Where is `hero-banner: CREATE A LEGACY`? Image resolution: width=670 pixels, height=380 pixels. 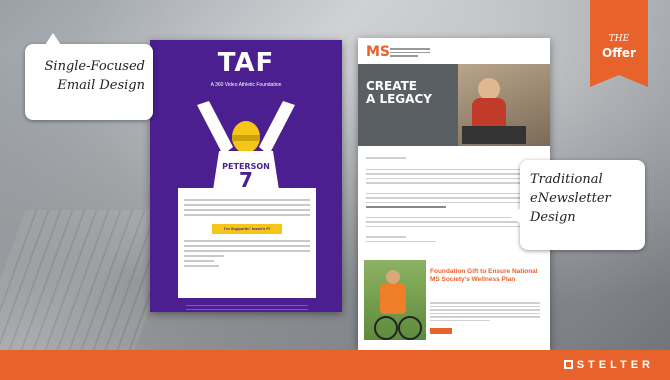 hero-banner: CREATE A LEGACY is located at coordinates (454, 105).